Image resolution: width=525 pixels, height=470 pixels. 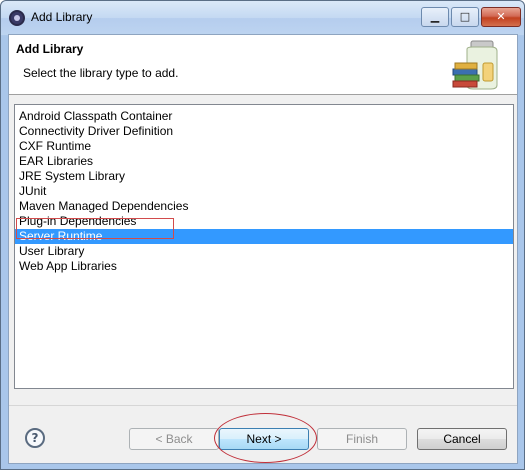 What do you see at coordinates (501, 17) in the screenshot?
I see `close-button: ✕` at bounding box center [501, 17].